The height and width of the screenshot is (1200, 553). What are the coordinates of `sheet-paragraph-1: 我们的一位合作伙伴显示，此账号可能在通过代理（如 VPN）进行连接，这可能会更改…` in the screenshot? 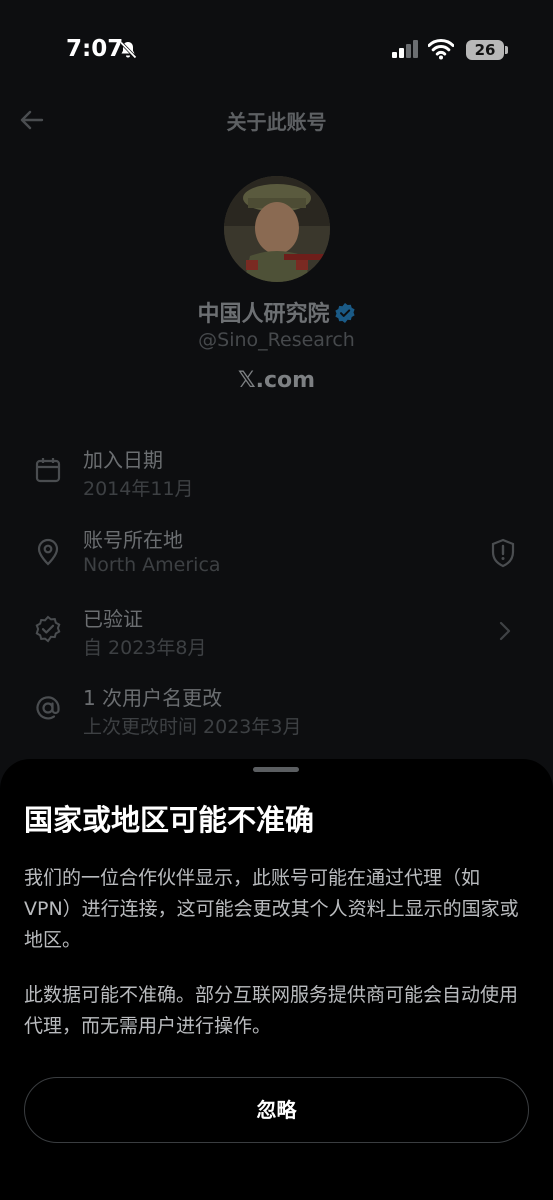 It's located at (271, 909).